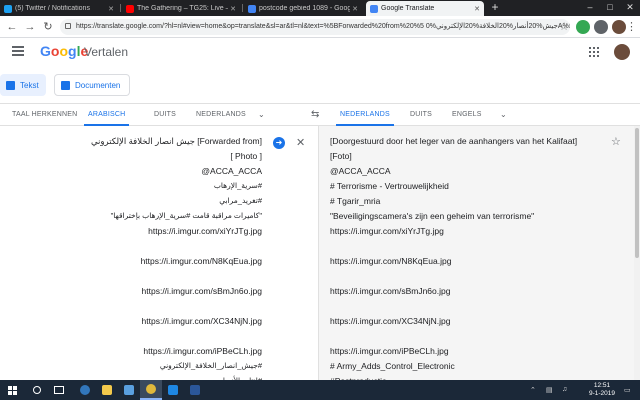 This screenshot has width=640, height=400. Describe the element at coordinates (68, 26) in the screenshot. I see `lock-icon` at that location.